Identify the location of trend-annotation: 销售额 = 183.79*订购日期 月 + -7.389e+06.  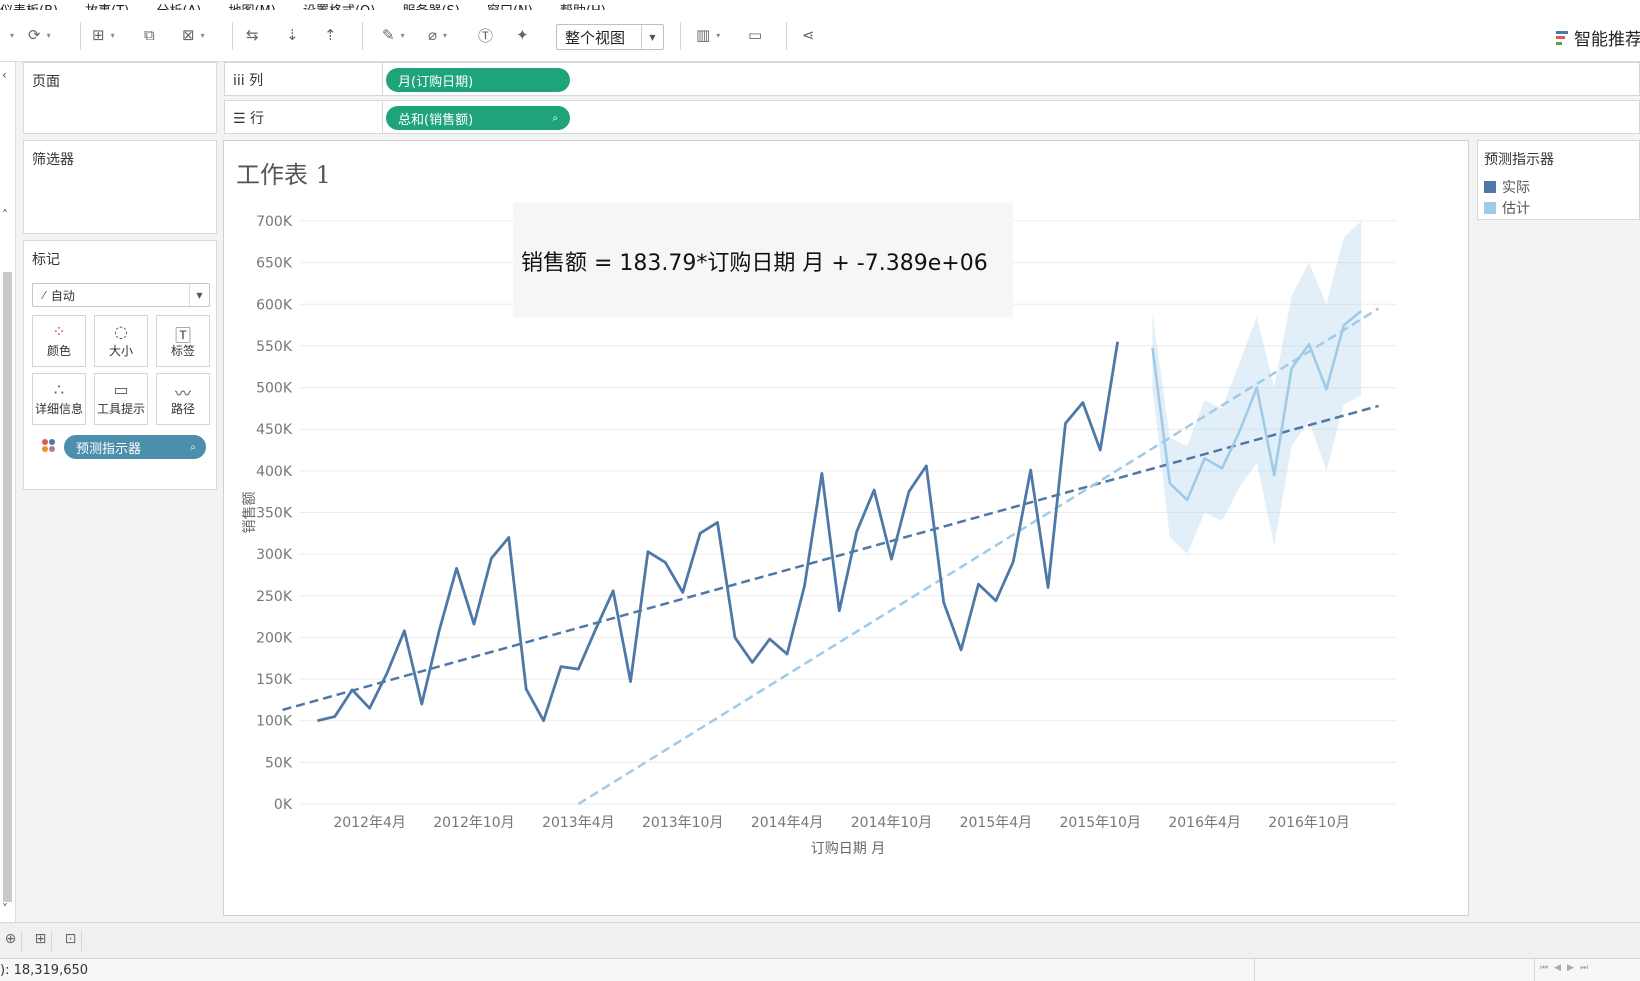
(763, 260).